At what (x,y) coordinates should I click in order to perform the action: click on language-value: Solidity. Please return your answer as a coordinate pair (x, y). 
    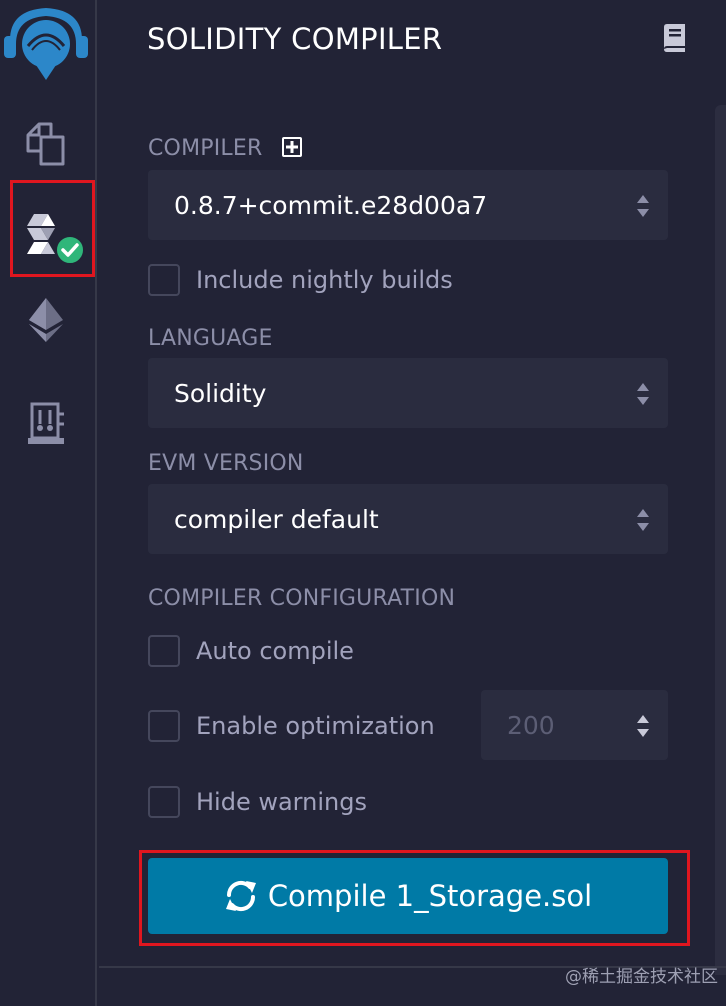
    Looking at the image, I should click on (220, 393).